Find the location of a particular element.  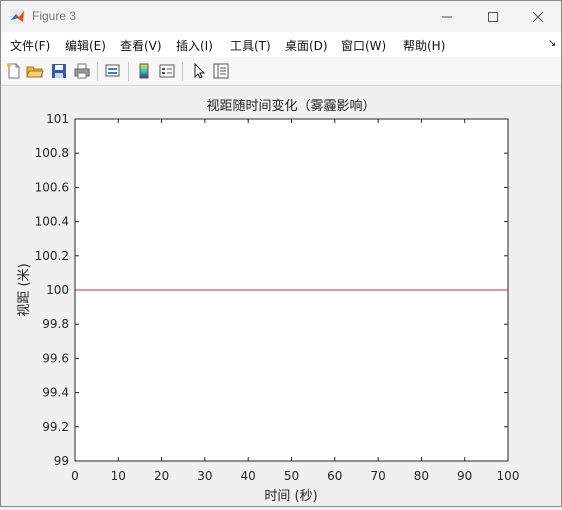

x-tick-label: 40 is located at coordinates (248, 476).